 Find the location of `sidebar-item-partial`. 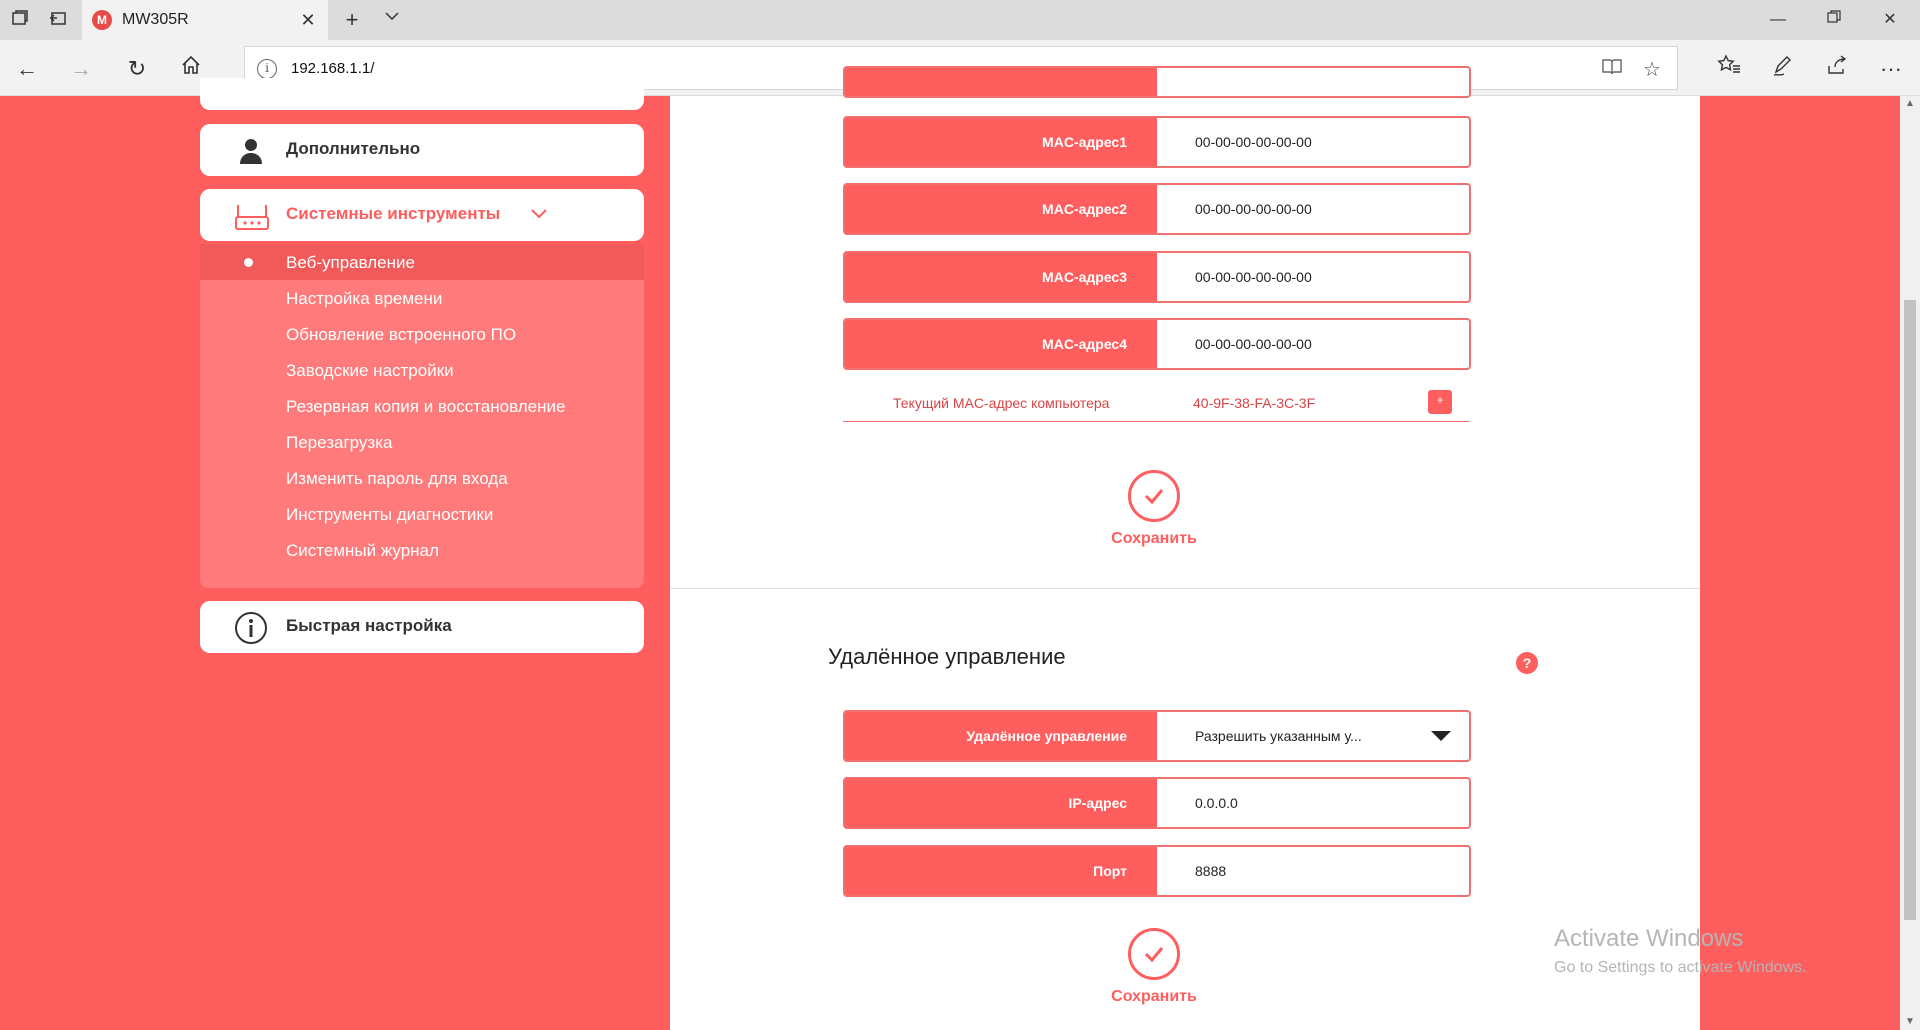

sidebar-item-partial is located at coordinates (422, 94).